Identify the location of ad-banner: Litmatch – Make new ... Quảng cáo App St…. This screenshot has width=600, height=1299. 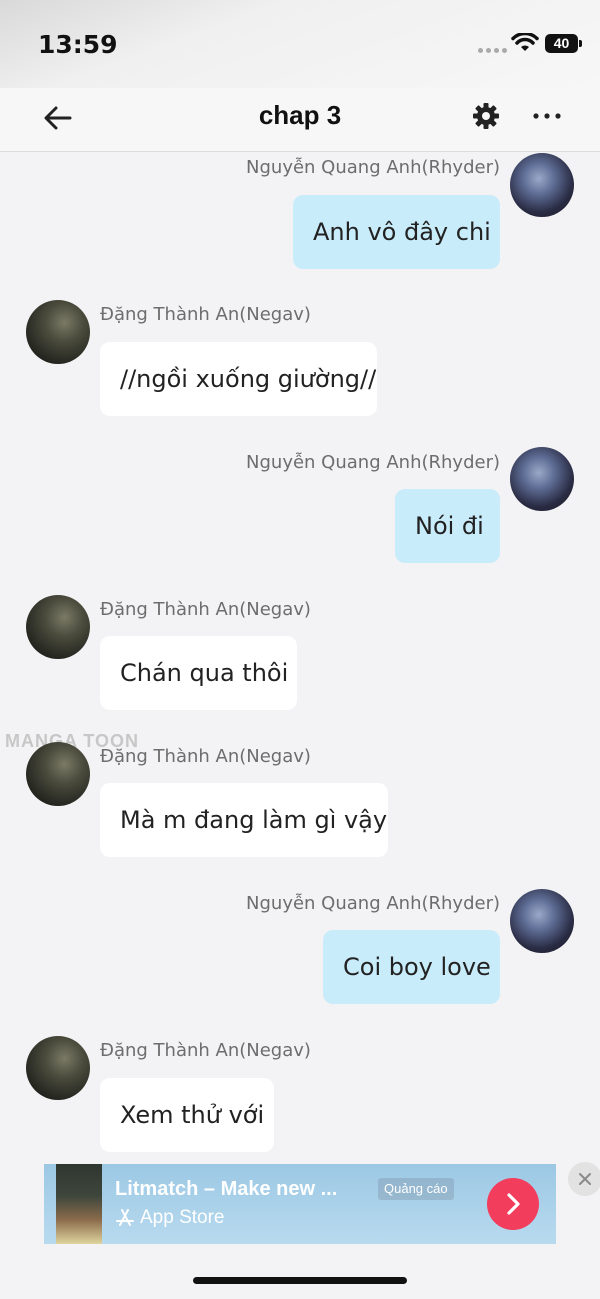
(300, 1204).